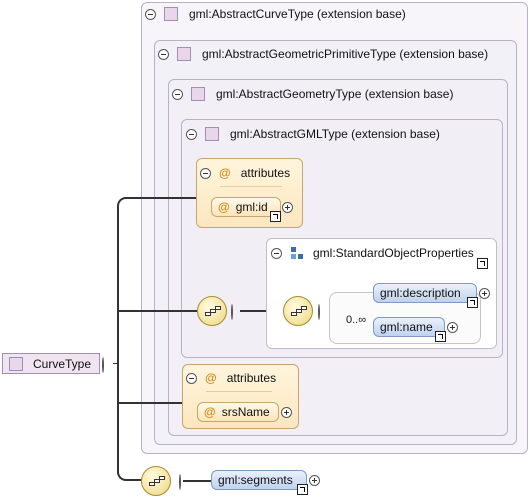 This screenshot has width=531, height=499. I want to click on attributes-header-bottom: @ attributes, so click(231, 378).